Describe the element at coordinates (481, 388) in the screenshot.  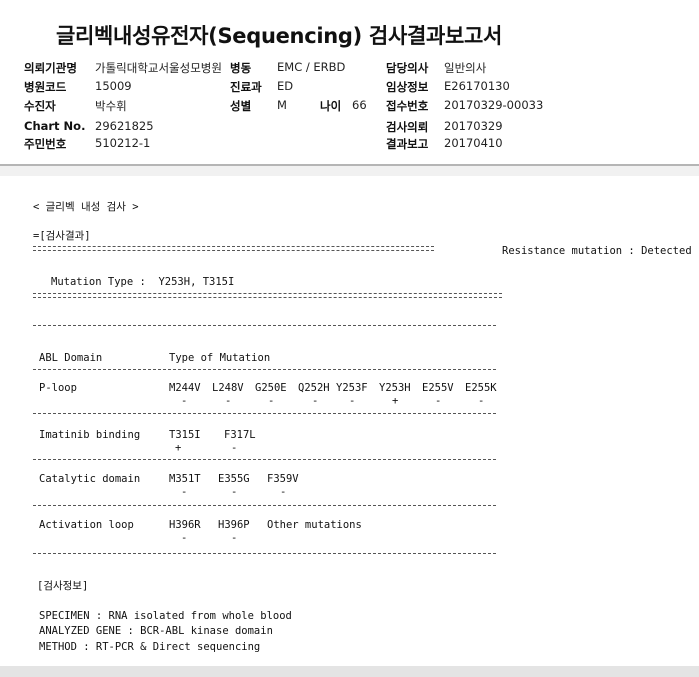
I see `mutation-code: E255K` at that location.